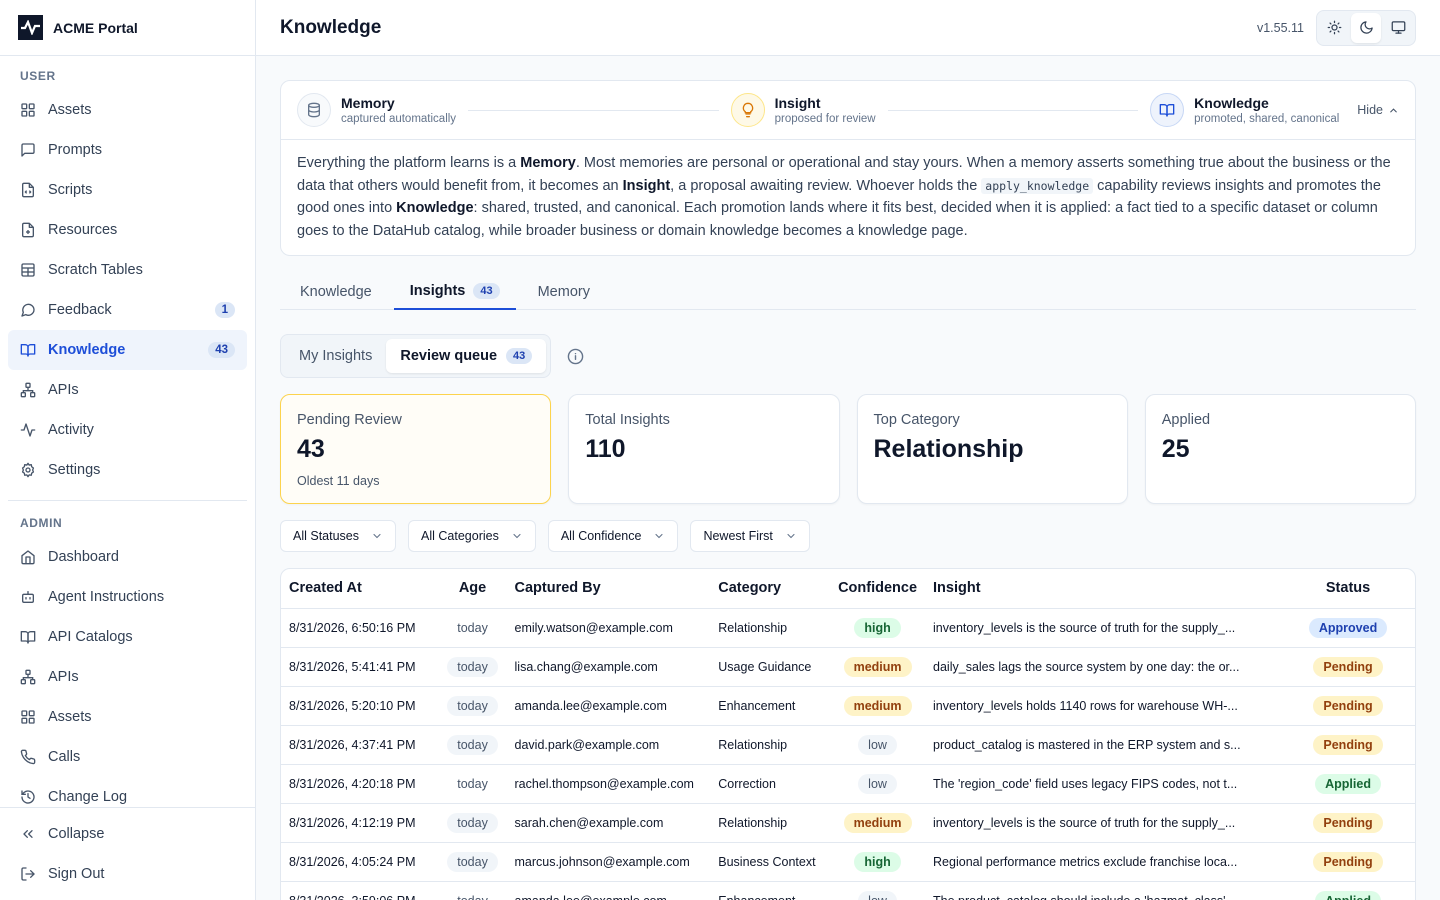 The height and width of the screenshot is (900, 1440). I want to click on phone-icon, so click(28, 757).